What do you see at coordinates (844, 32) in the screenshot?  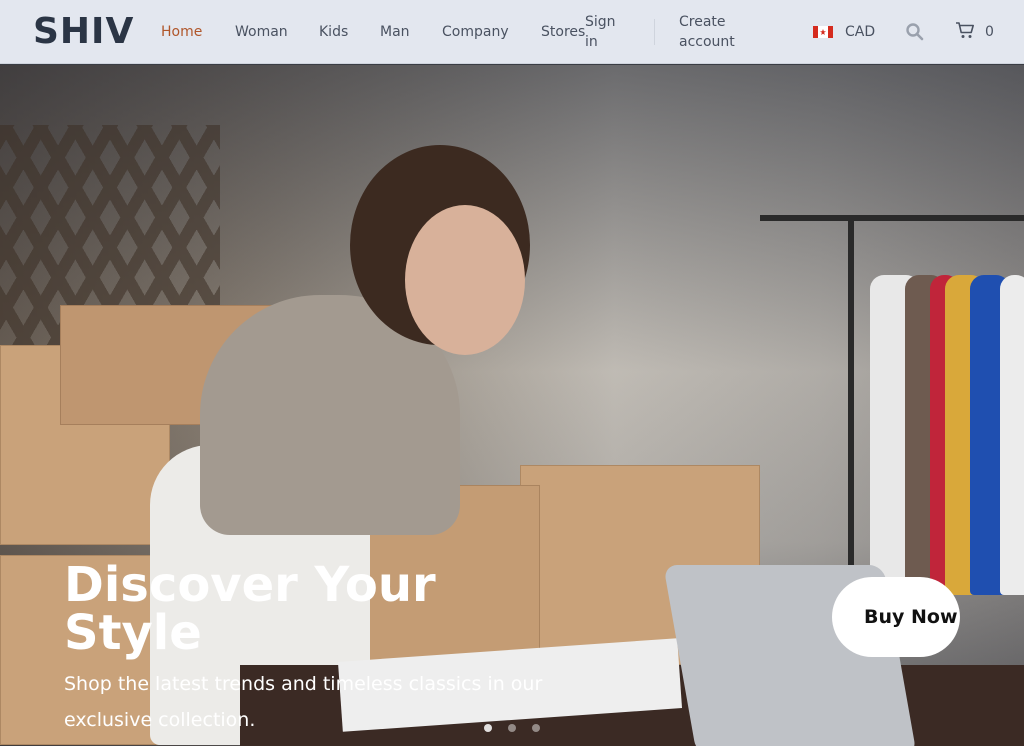 I see `currency-selector: CAD` at bounding box center [844, 32].